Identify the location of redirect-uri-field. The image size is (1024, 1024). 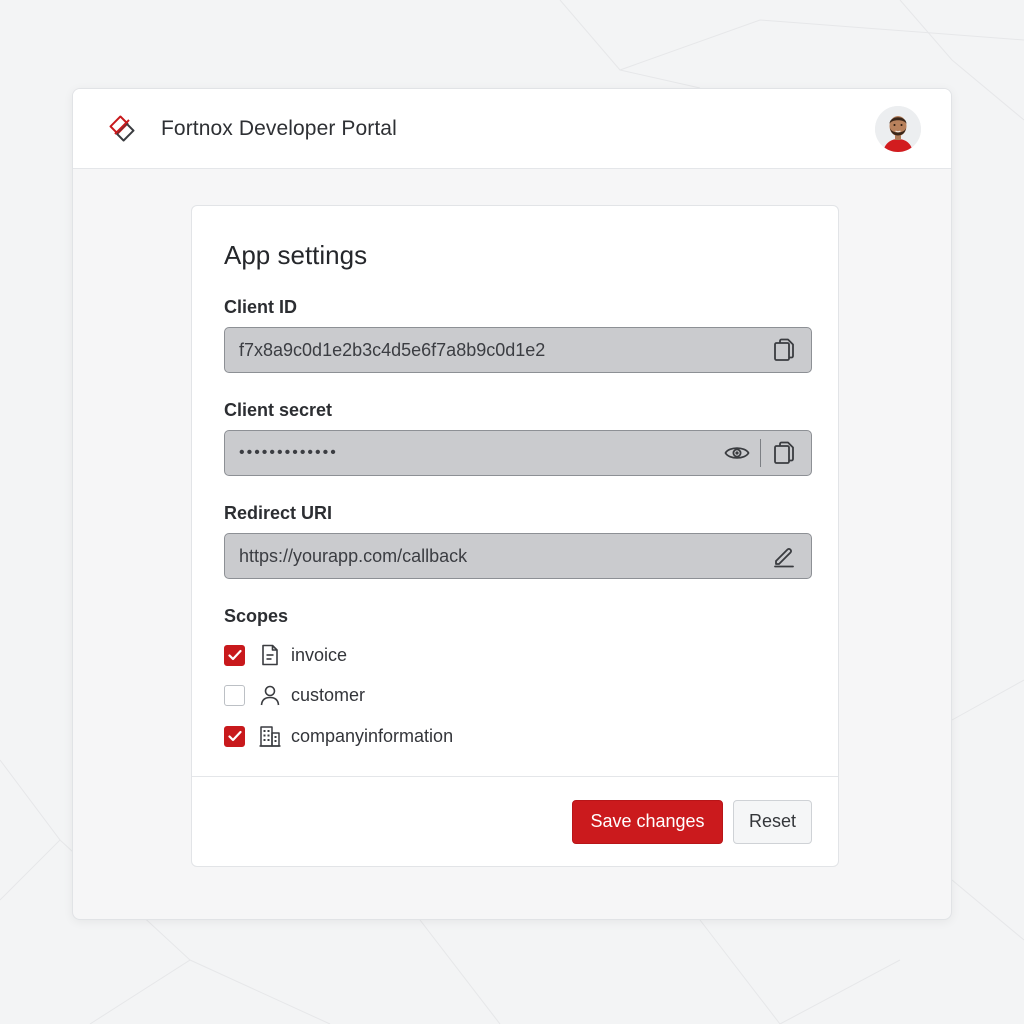
(518, 556).